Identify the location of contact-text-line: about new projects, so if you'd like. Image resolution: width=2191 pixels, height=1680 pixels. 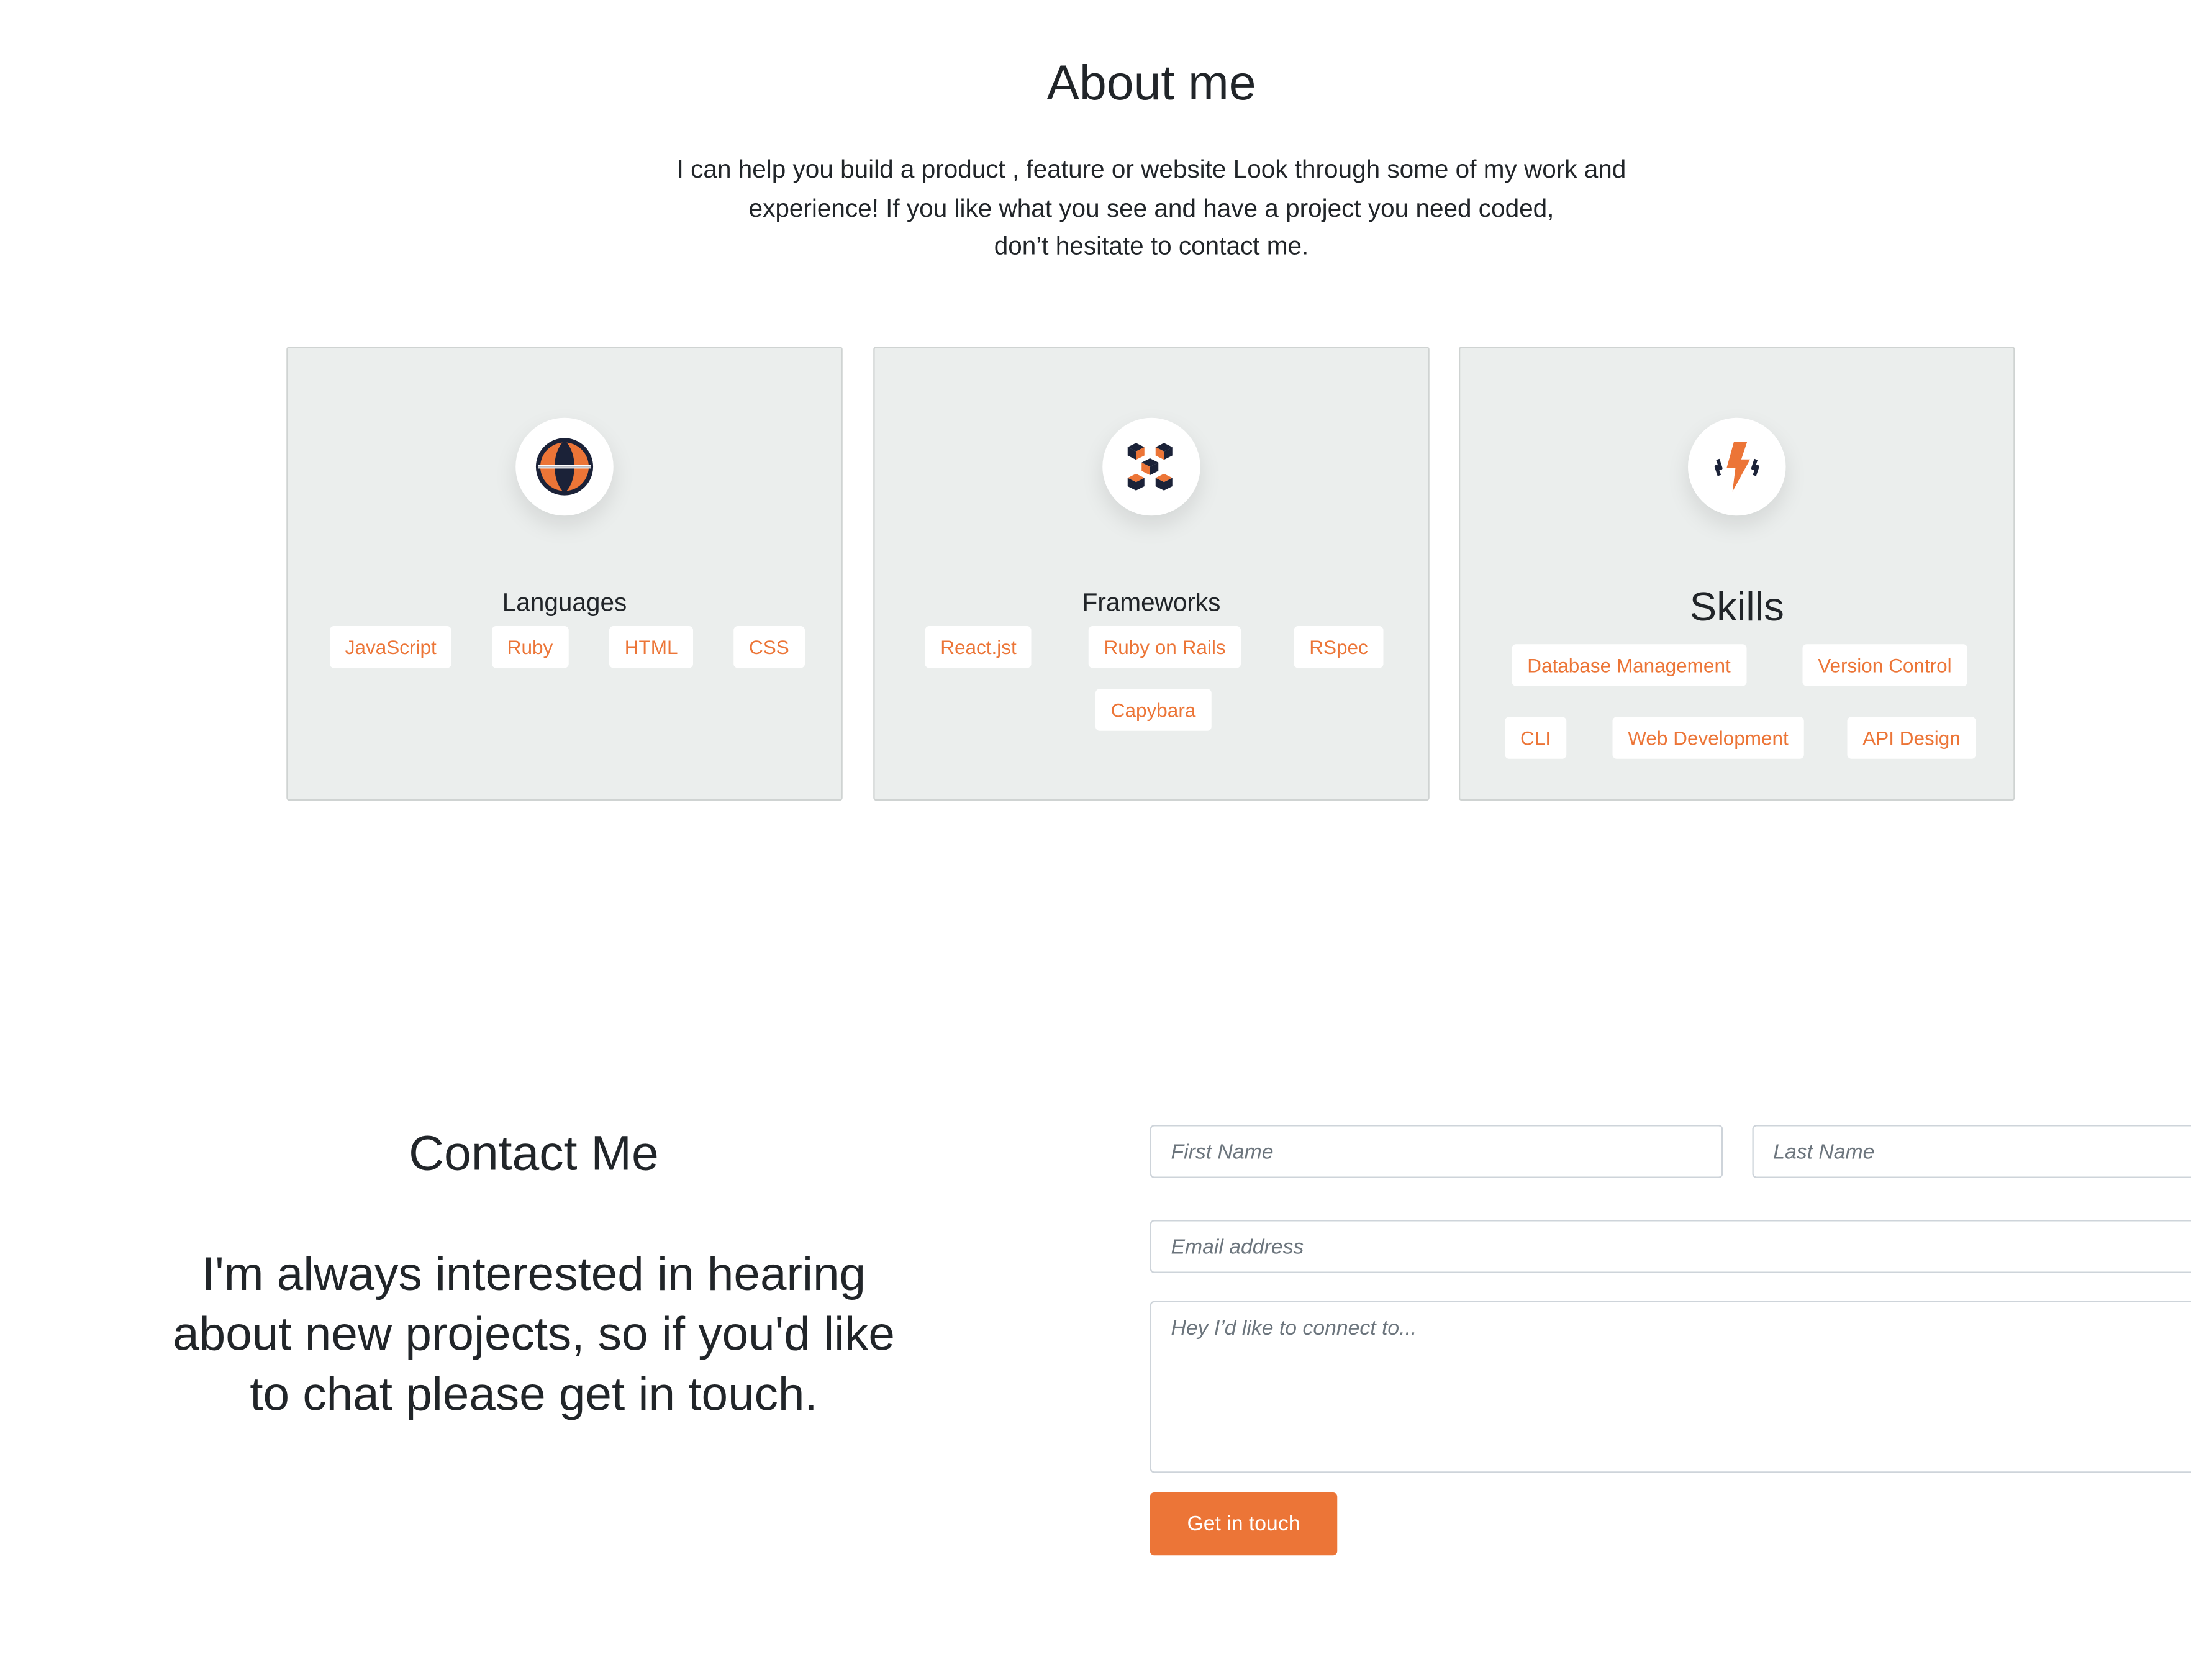
(534, 1335).